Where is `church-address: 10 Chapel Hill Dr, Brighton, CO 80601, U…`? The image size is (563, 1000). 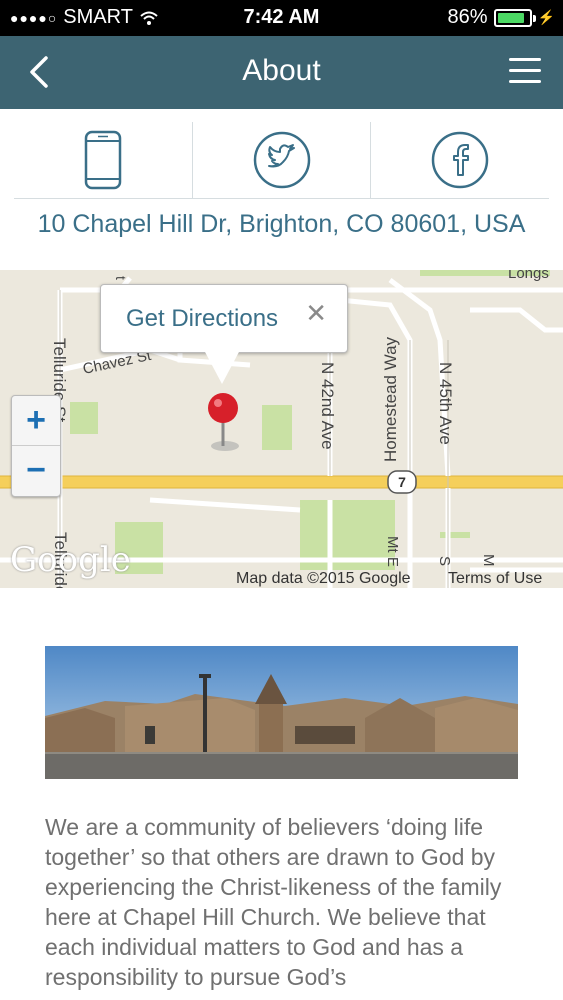 church-address: 10 Chapel Hill Dr, Brighton, CO 80601, U… is located at coordinates (281, 224).